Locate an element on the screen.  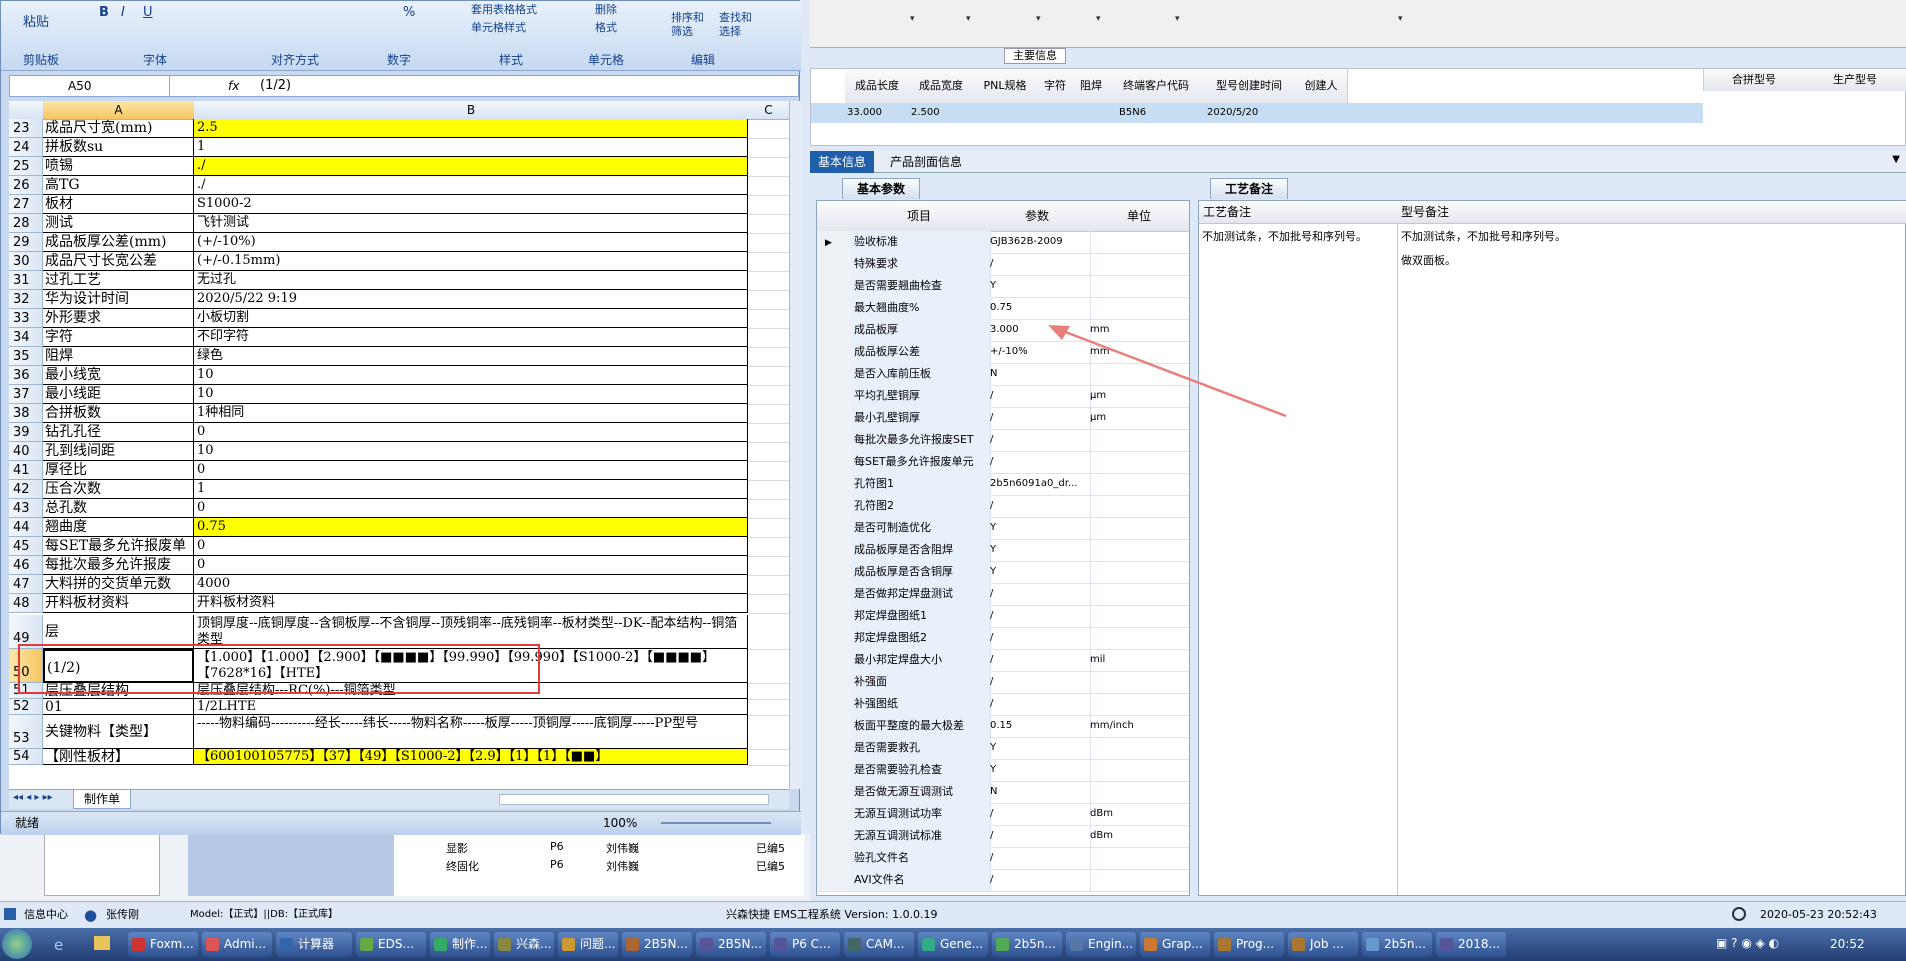
param-item: 最大翘曲度% is located at coordinates (921, 308).